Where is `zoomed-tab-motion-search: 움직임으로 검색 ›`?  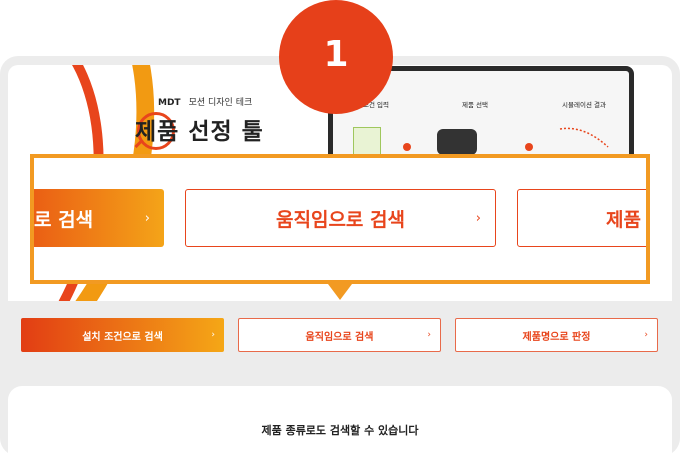
zoomed-tab-motion-search: 움직임으로 검색 › is located at coordinates (340, 218).